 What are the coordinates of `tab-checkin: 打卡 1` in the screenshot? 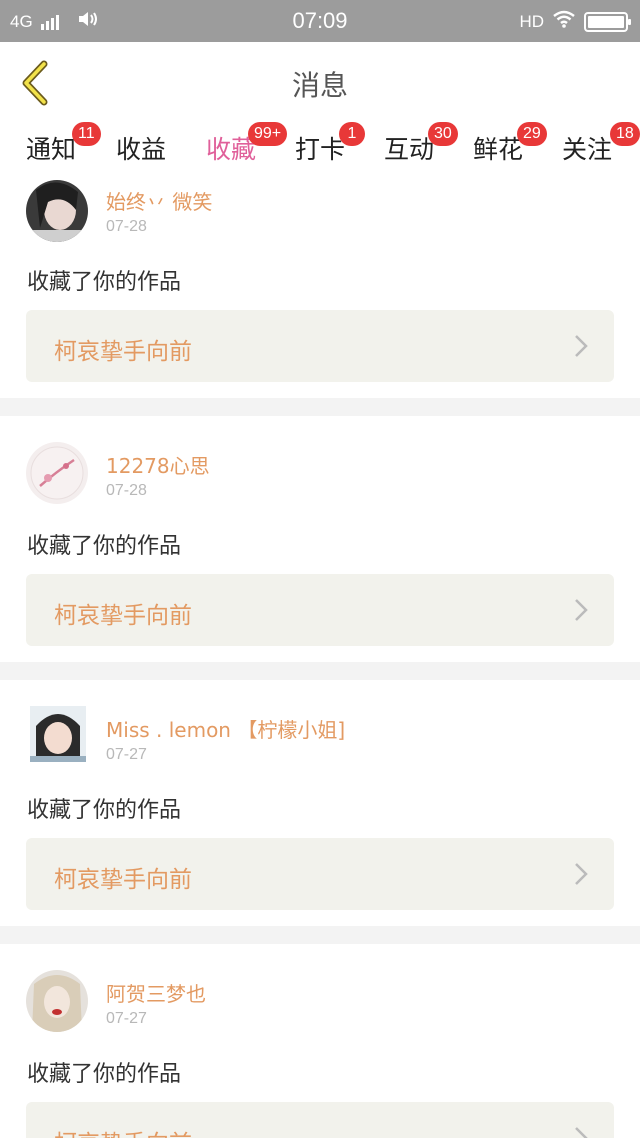 It's located at (330, 149).